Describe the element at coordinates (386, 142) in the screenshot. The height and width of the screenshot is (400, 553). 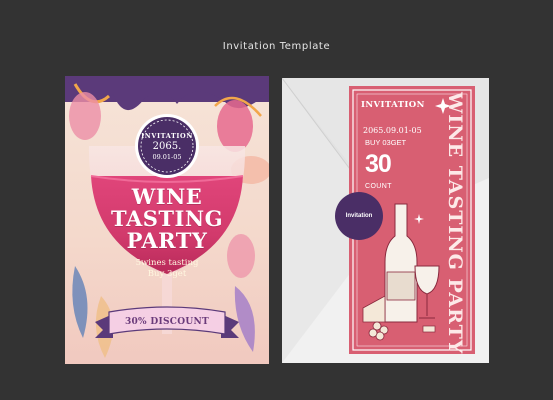
I see `insert-buy-offer: BUY 03GET` at that location.